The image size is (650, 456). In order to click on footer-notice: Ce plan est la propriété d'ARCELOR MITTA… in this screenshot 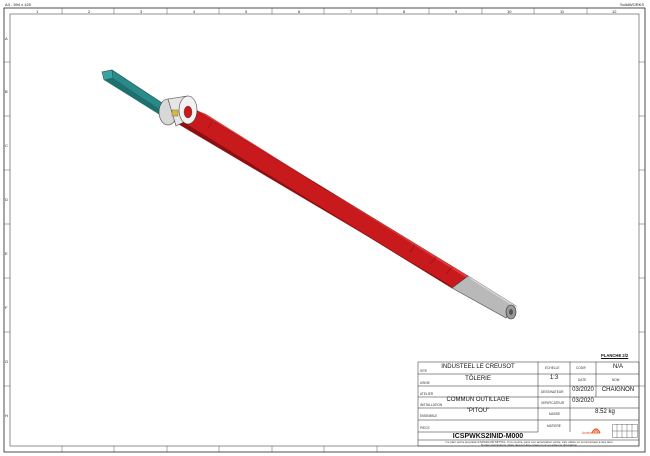, I will do `click(529, 444)`.